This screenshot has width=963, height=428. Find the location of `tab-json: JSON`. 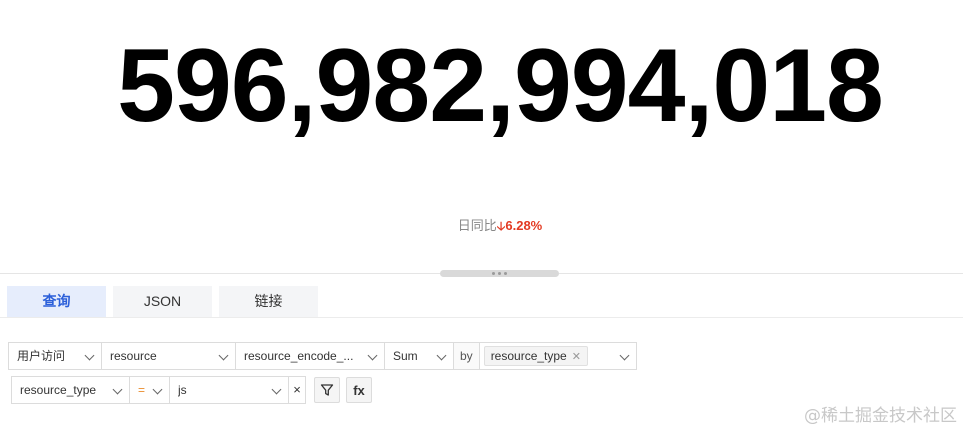

tab-json: JSON is located at coordinates (162, 301).